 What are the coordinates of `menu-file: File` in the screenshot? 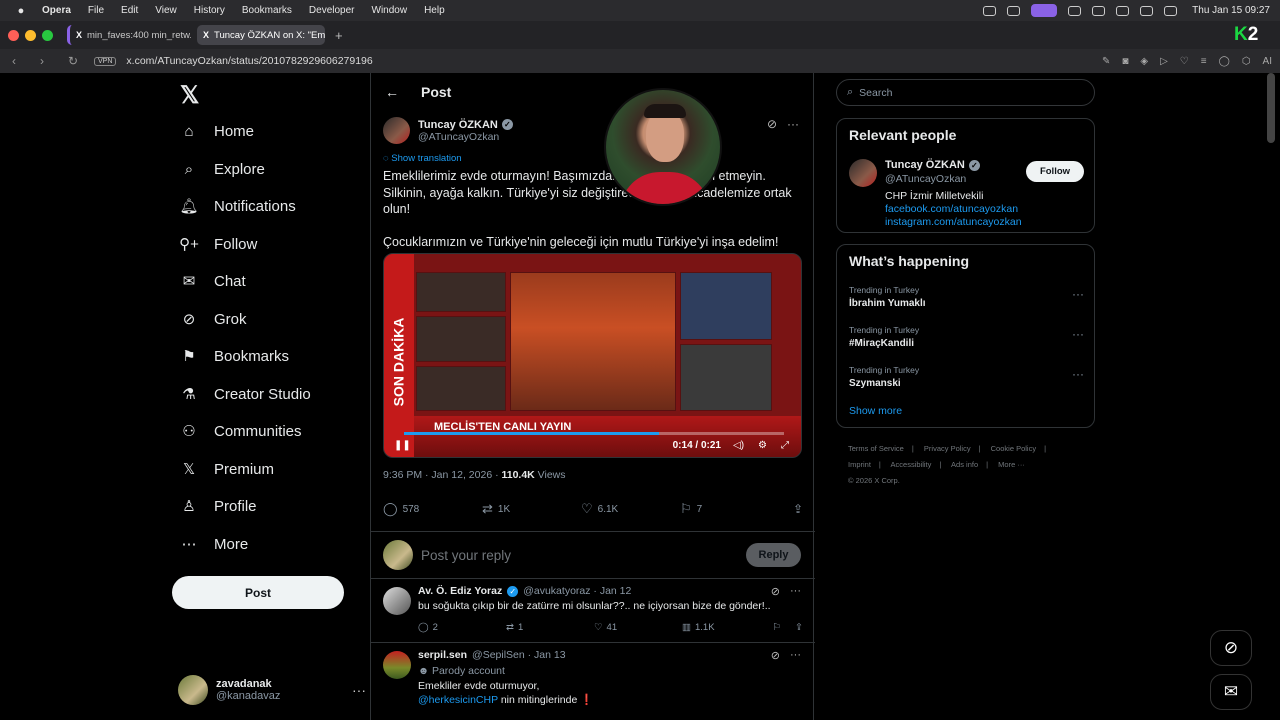 It's located at (96, 10).